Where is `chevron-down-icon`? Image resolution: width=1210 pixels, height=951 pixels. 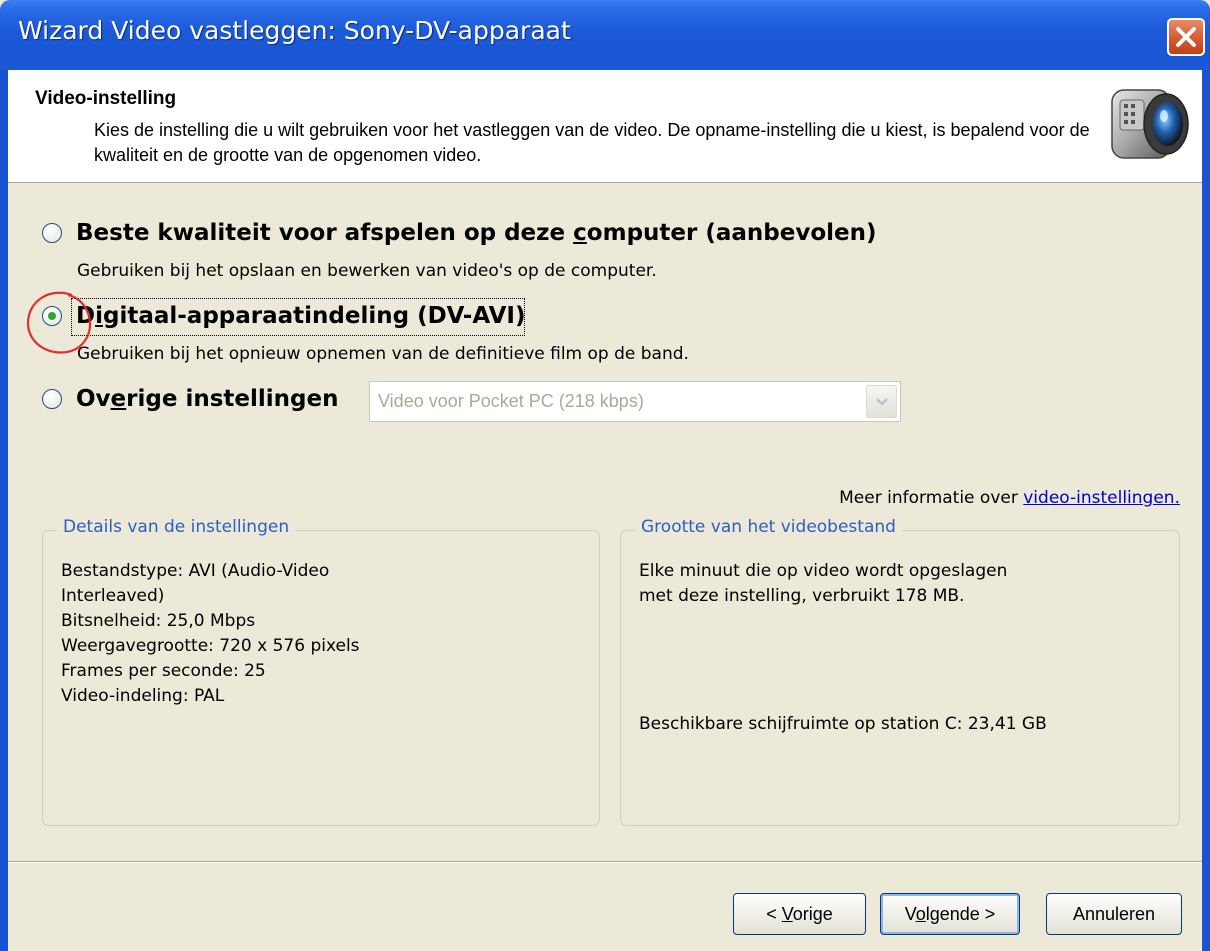 chevron-down-icon is located at coordinates (882, 402).